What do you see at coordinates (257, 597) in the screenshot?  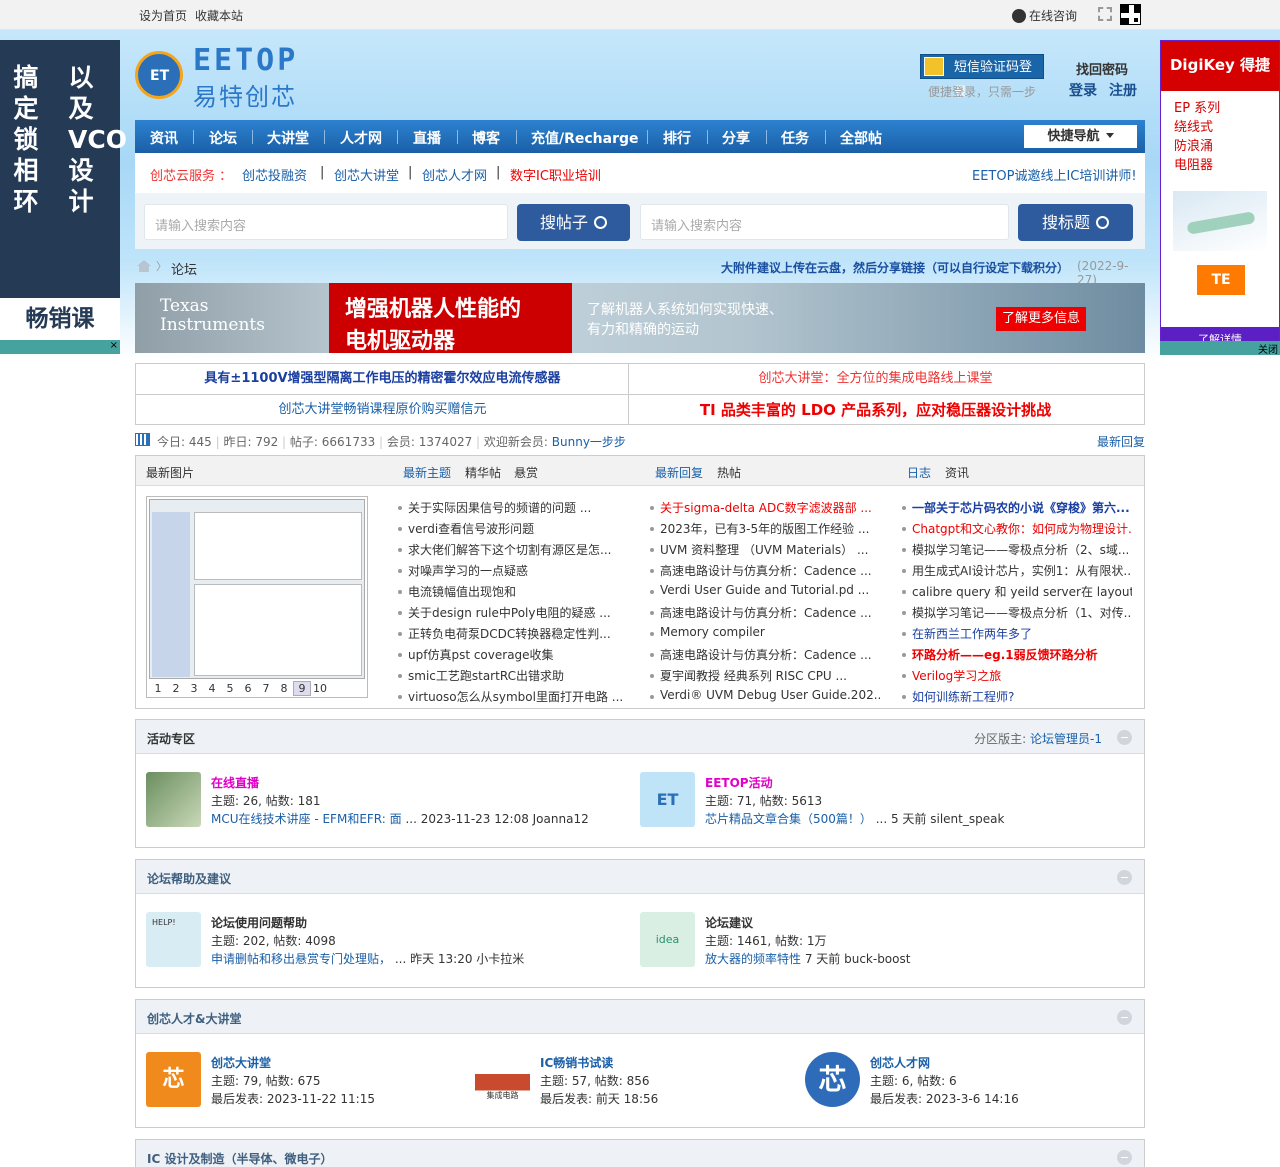 I see `latest-image: 1 2 3 4 5 6 7 8 9 10` at bounding box center [257, 597].